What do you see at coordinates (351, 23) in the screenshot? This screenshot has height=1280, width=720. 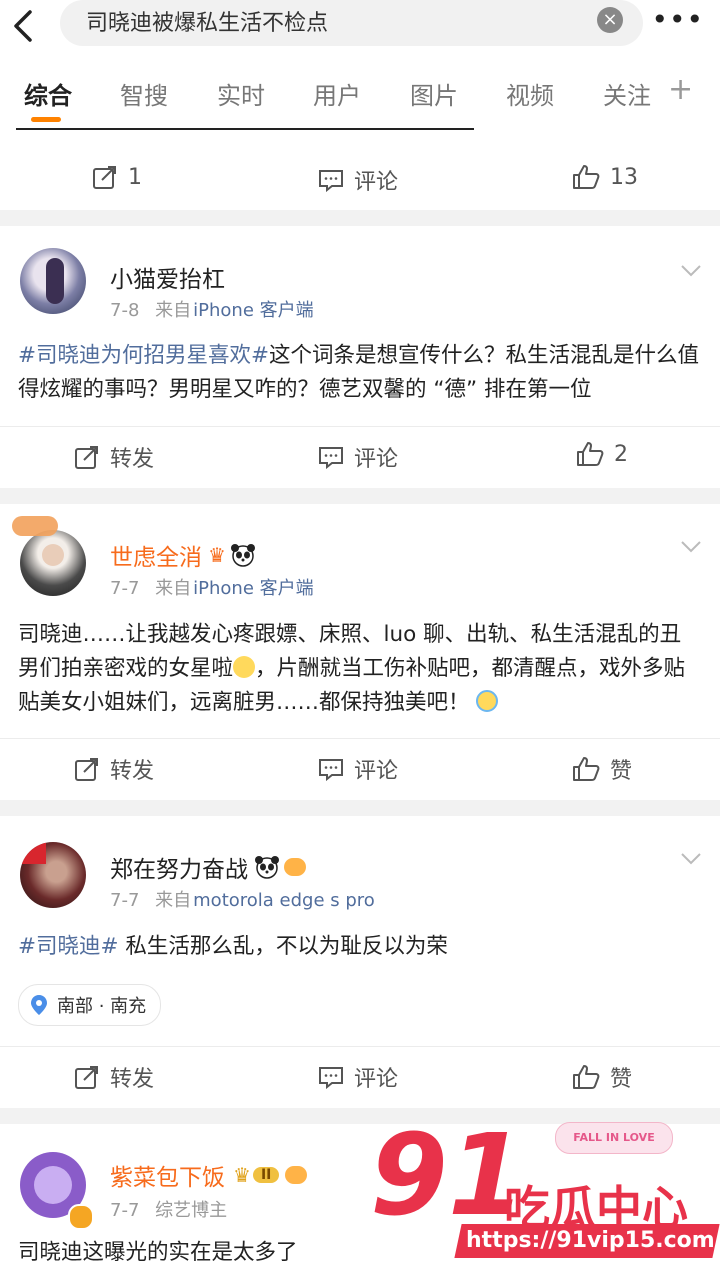 I see `search-input: 司晓迪被爆私生活不检点 ×` at bounding box center [351, 23].